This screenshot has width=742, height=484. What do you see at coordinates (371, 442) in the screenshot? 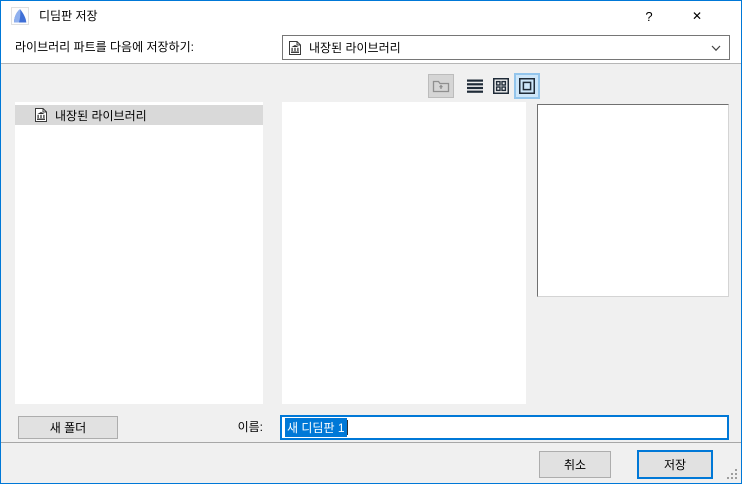
I see `footer-separator` at bounding box center [371, 442].